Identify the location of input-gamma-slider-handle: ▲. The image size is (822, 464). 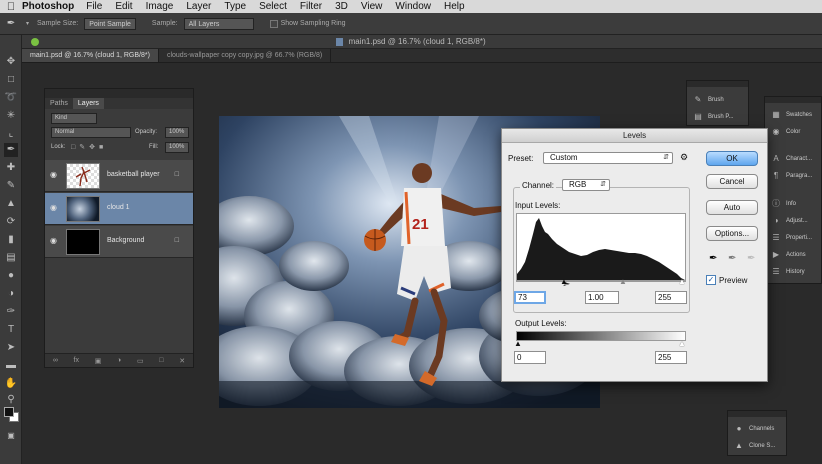
(623, 281).